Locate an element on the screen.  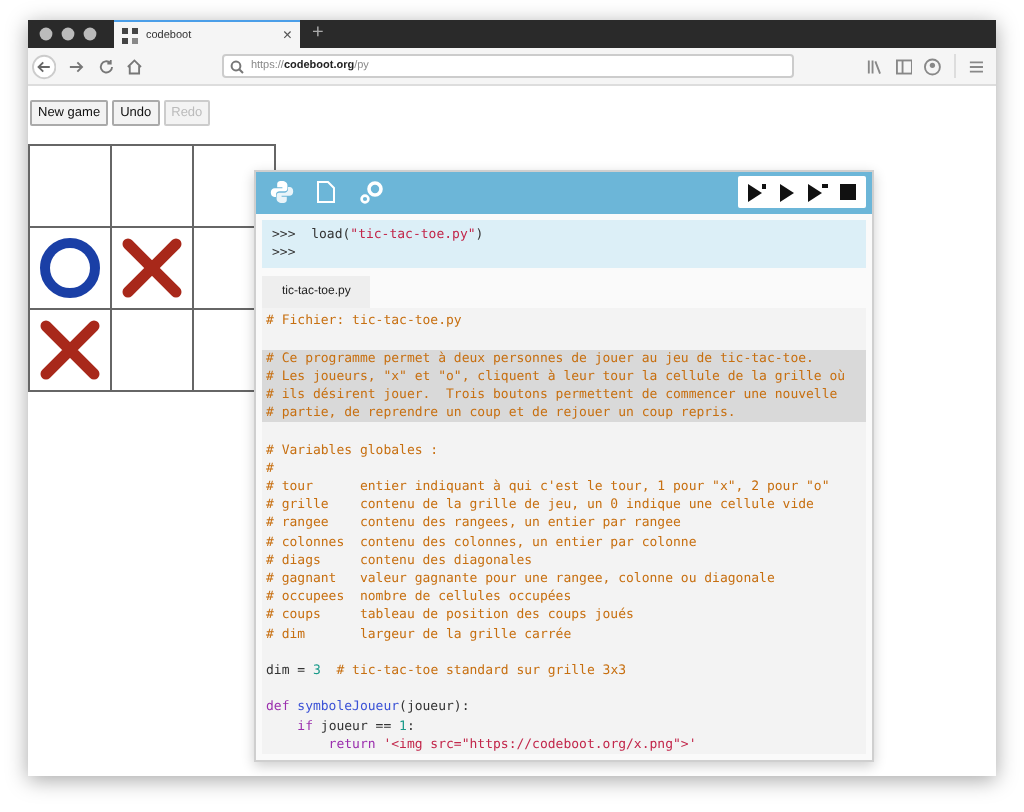
account-icon is located at coordinates (933, 66).